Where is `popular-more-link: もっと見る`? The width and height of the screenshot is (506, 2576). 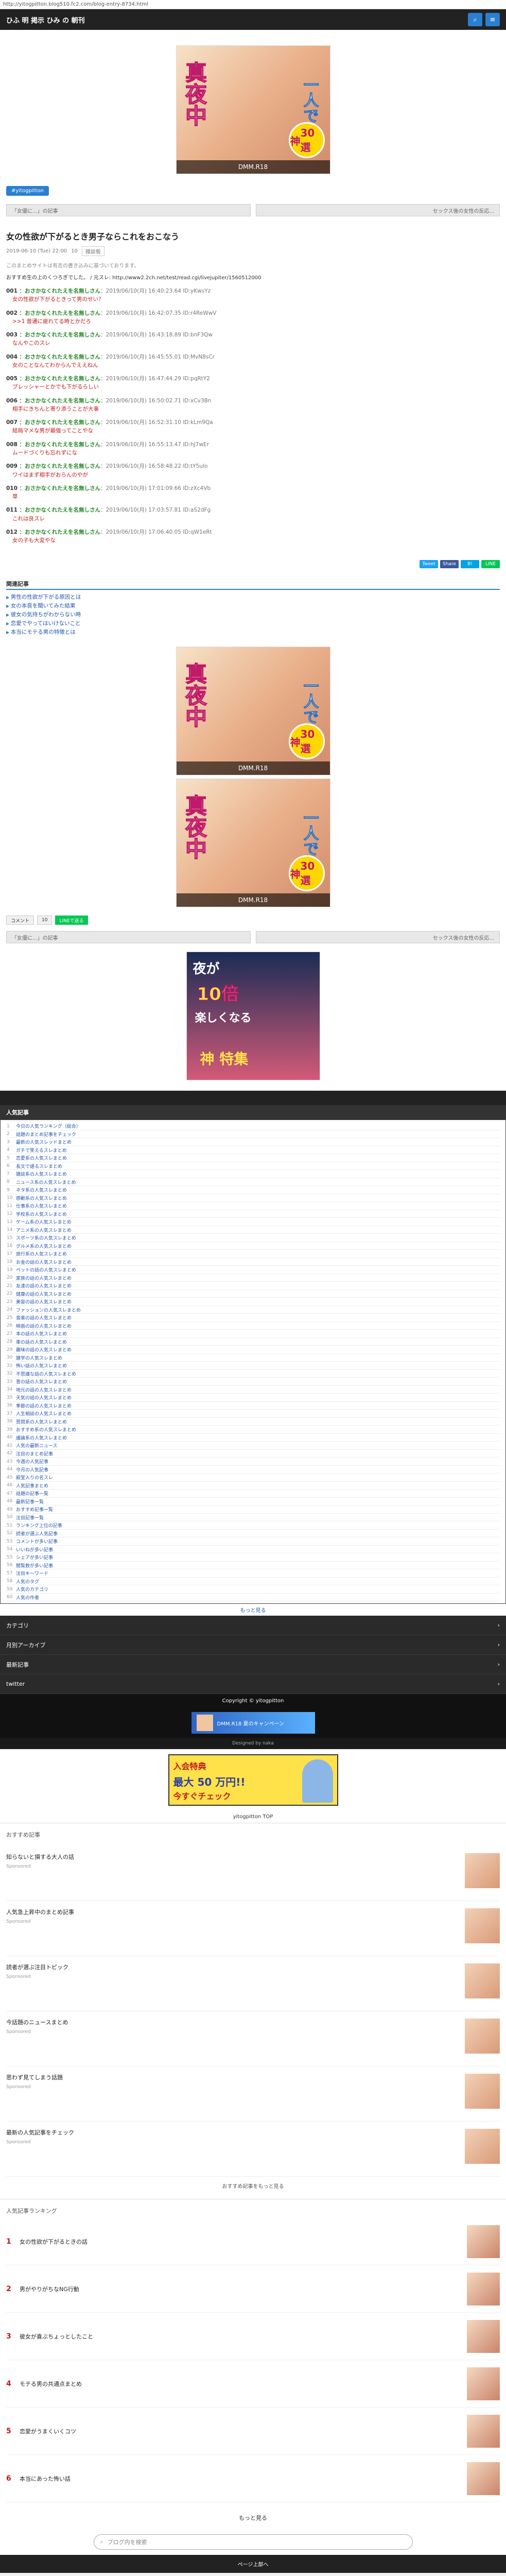 popular-more-link: もっと見る is located at coordinates (253, 1610).